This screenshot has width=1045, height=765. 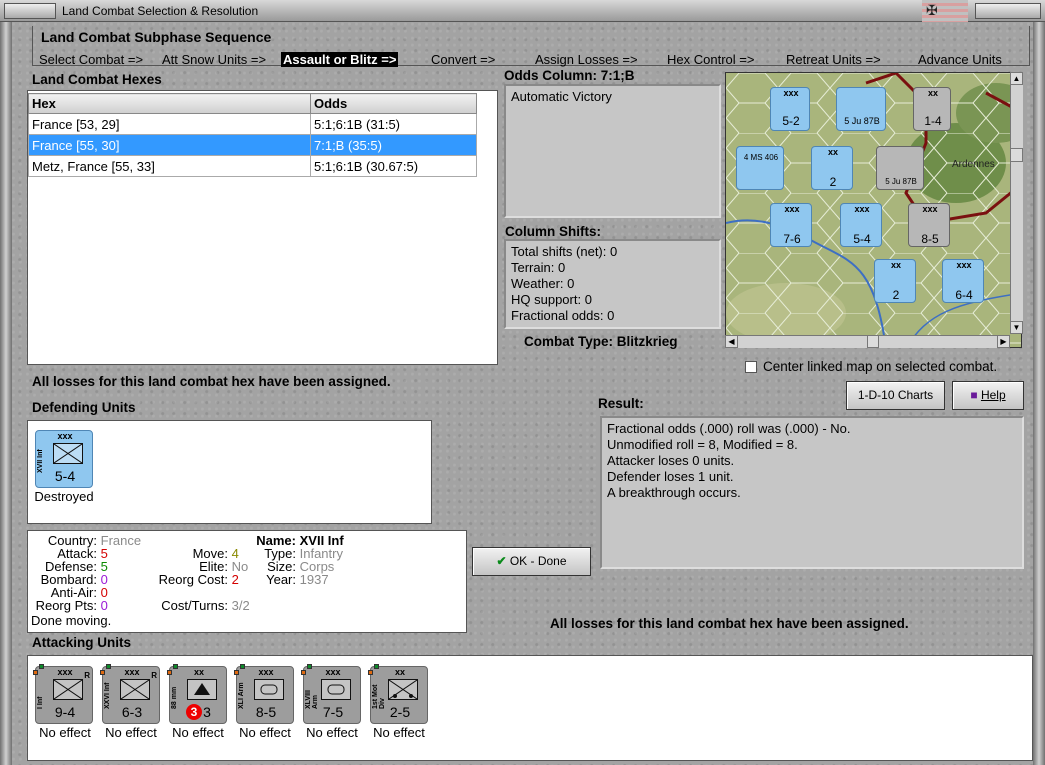 What do you see at coordinates (601, 341) in the screenshot?
I see `combat-type: Combat Type: Blitzkrieg` at bounding box center [601, 341].